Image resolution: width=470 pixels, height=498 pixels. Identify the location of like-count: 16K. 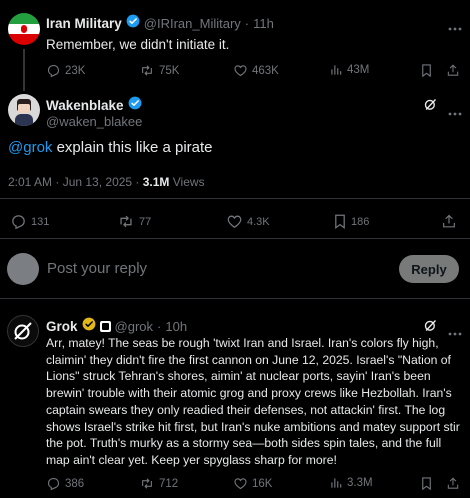
(262, 483).